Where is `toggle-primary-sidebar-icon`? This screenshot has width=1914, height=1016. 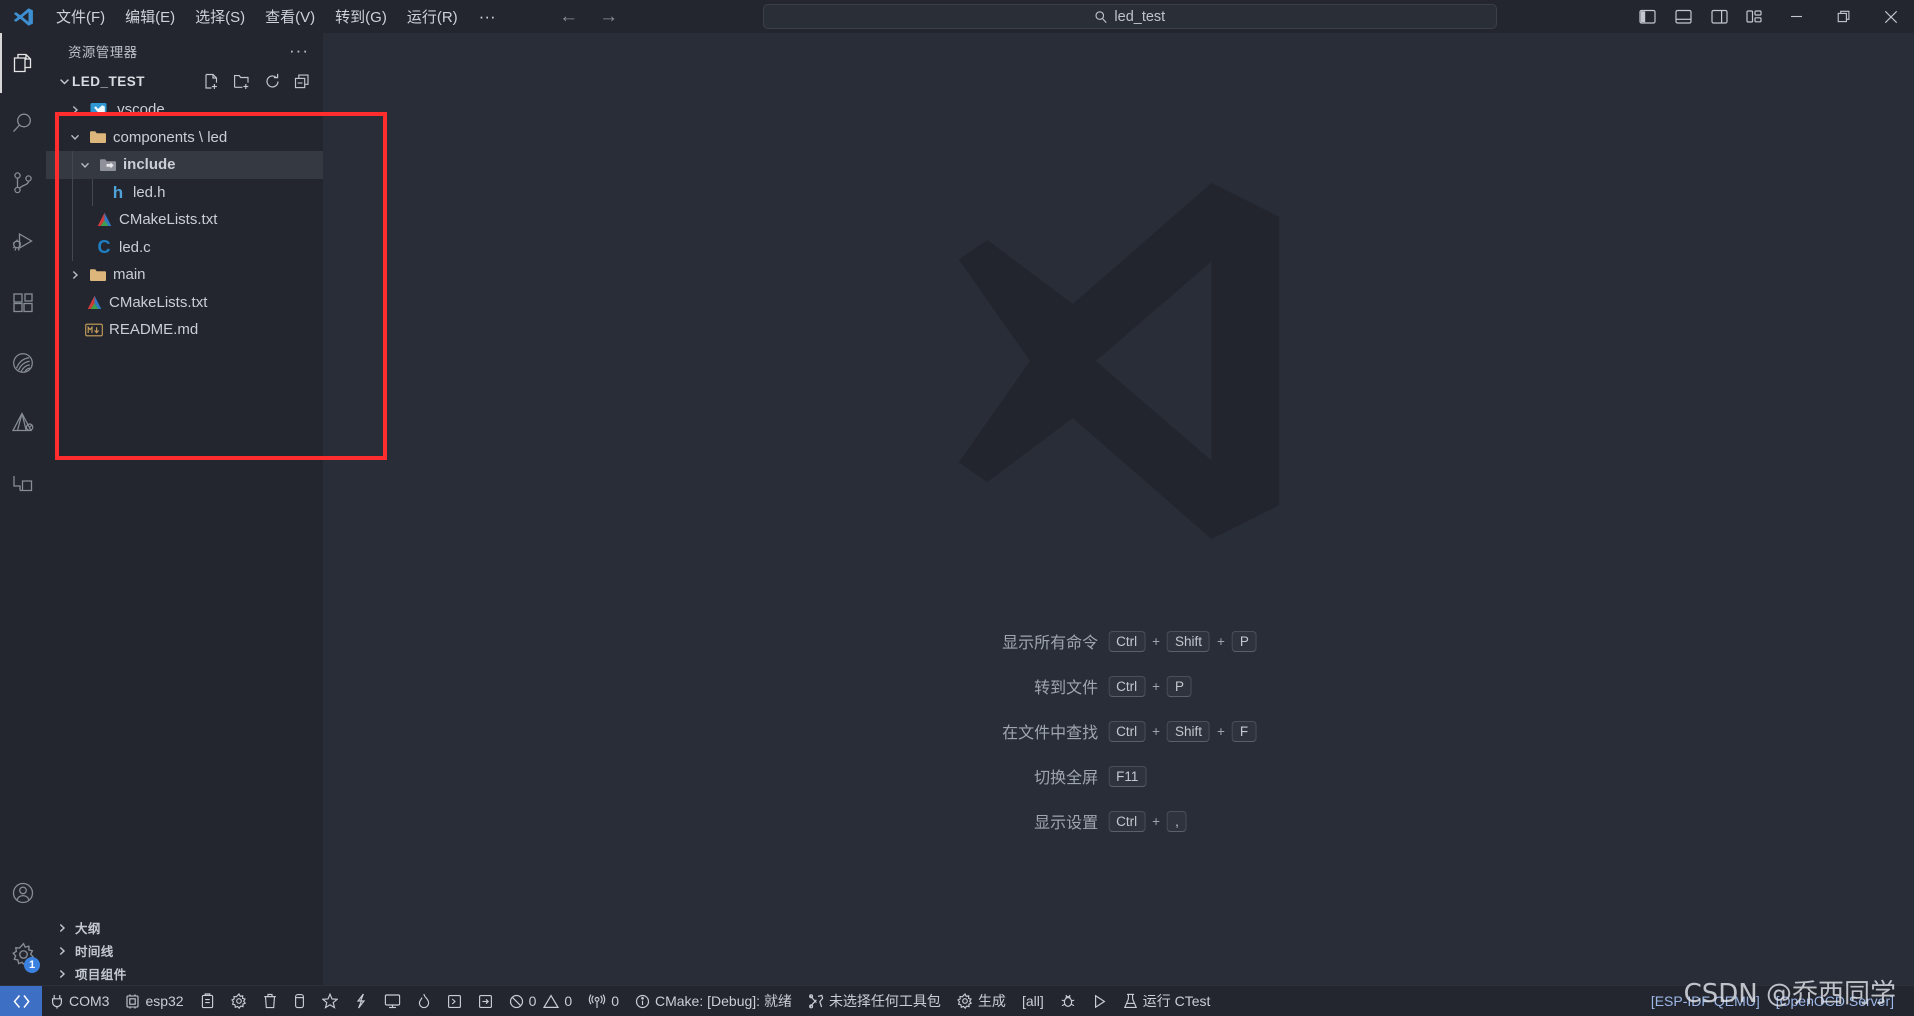 toggle-primary-sidebar-icon is located at coordinates (1647, 16).